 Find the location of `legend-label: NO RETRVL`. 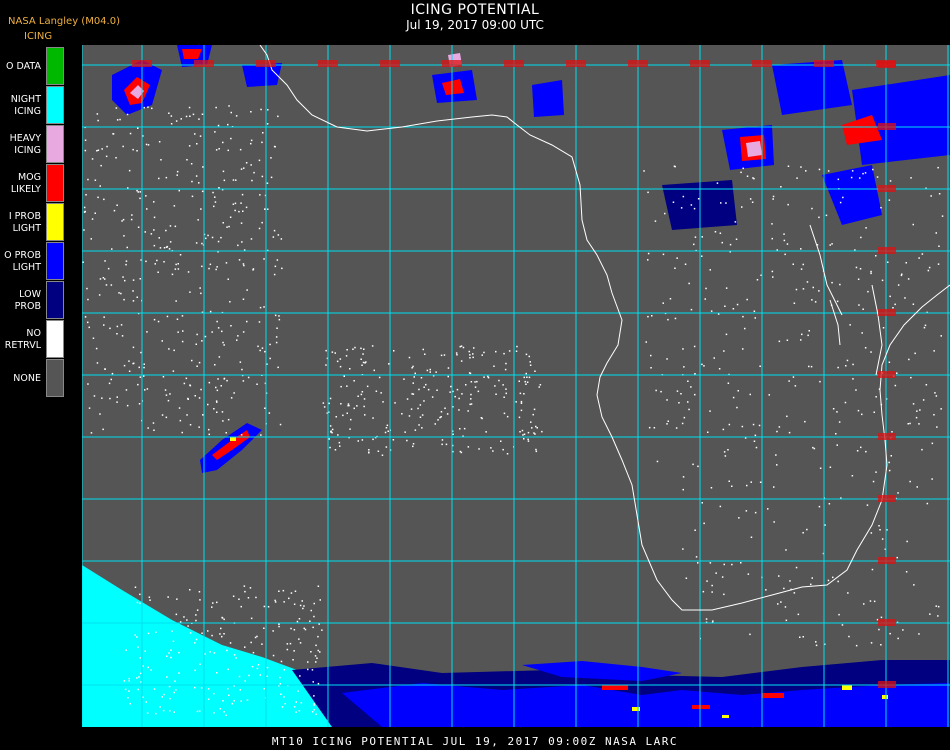

legend-label: NO RETRVL is located at coordinates (22, 339).